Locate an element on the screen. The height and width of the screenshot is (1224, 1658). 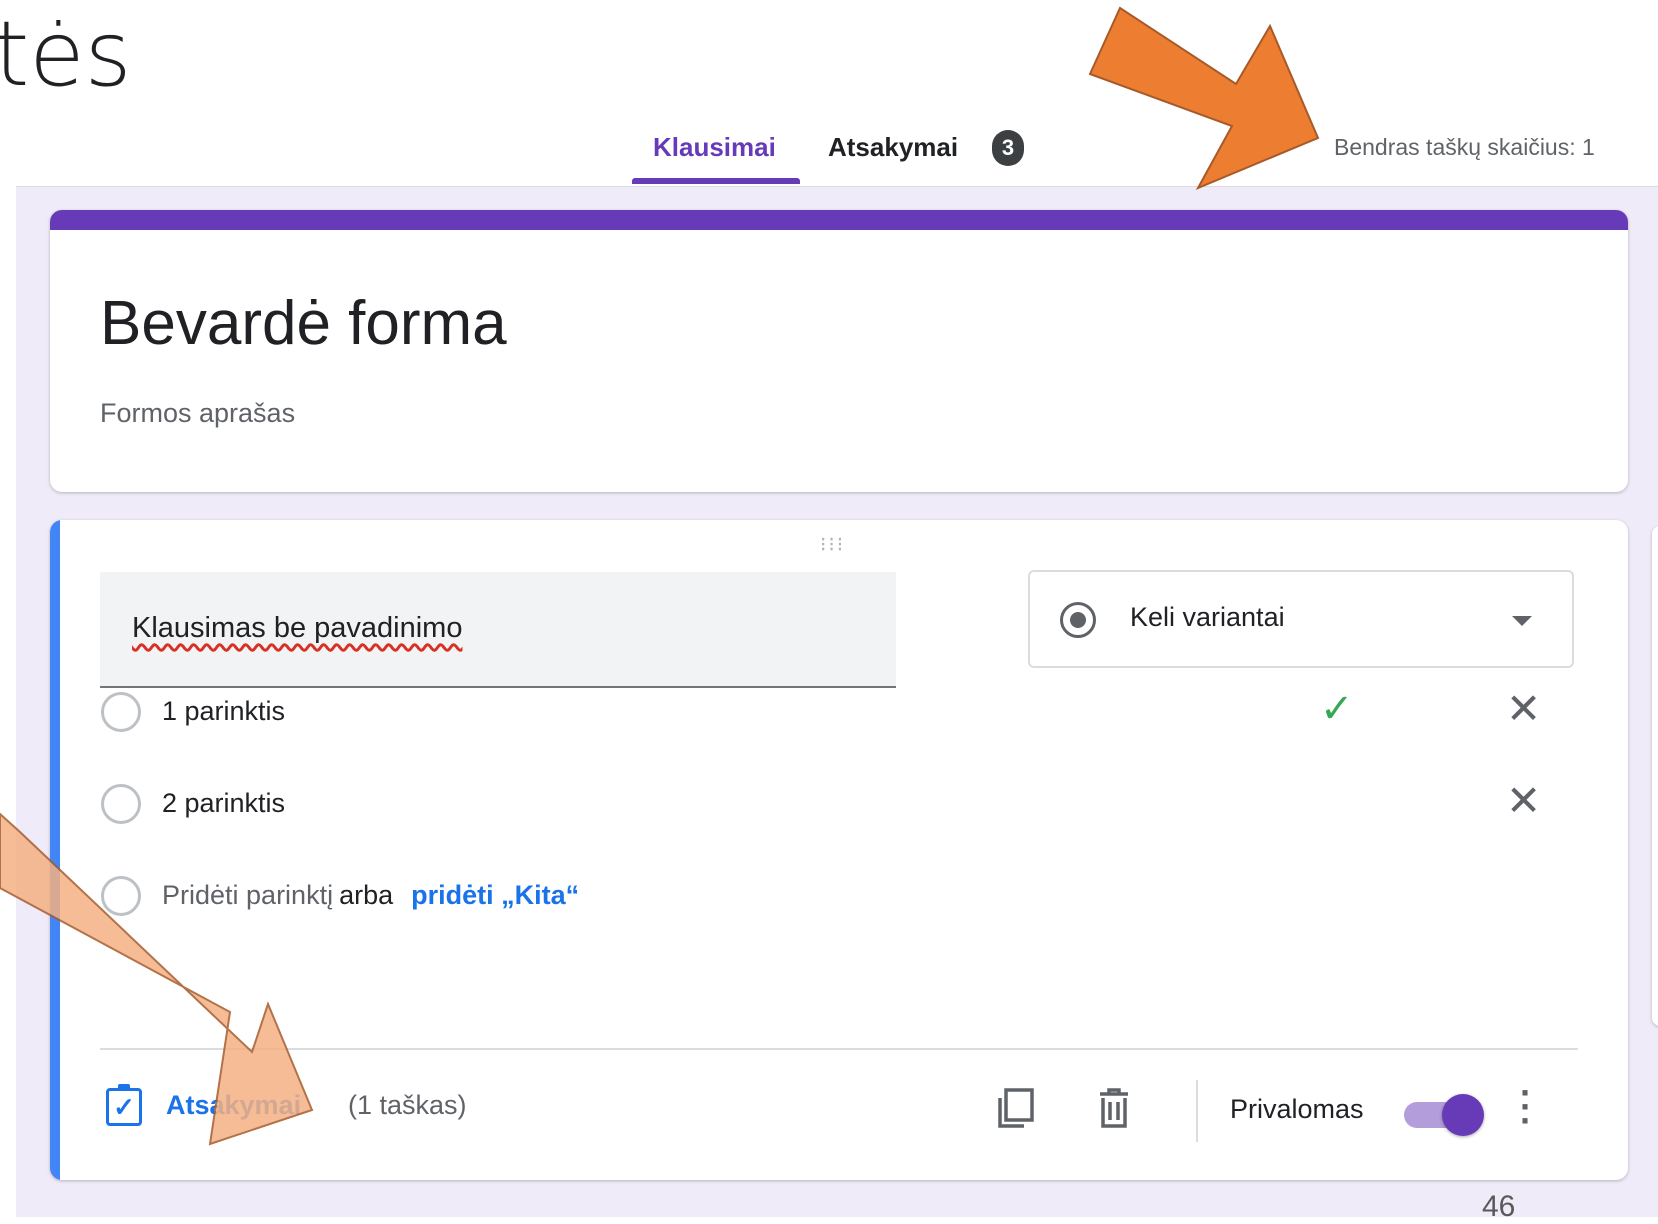
add-other-link: pridėti „Kita“ is located at coordinates (495, 895).